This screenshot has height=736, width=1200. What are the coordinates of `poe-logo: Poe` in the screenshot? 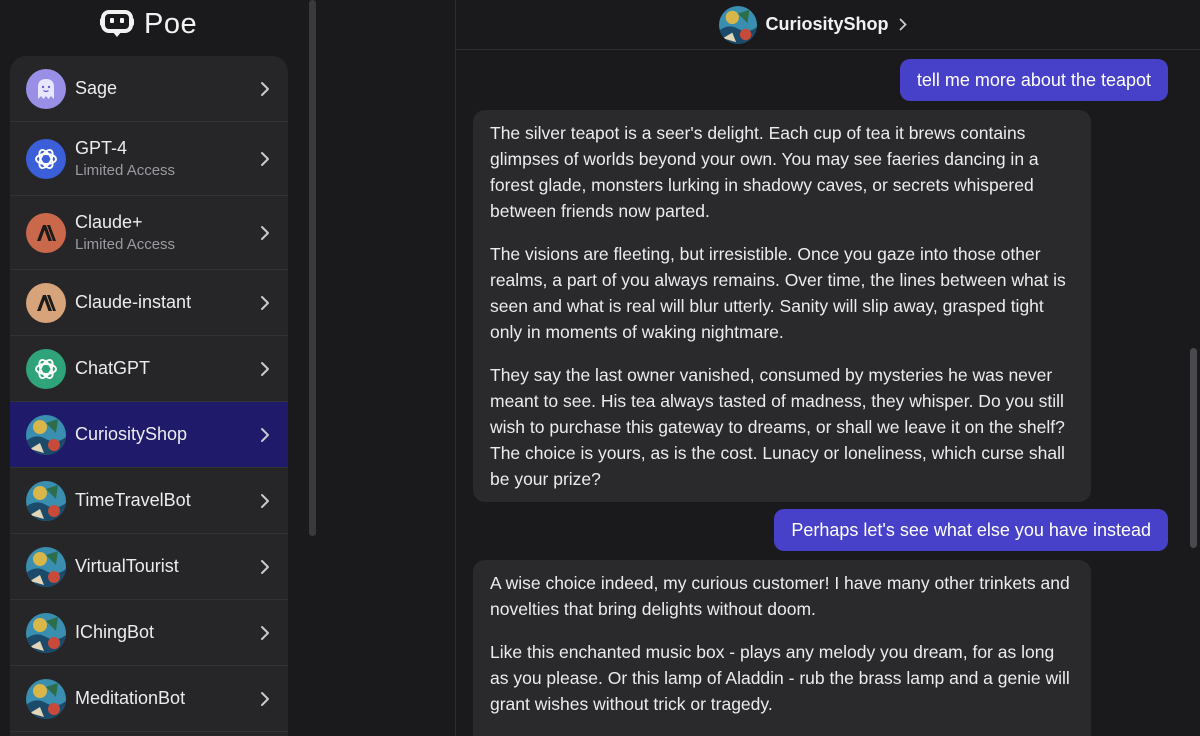 It's located at (148, 24).